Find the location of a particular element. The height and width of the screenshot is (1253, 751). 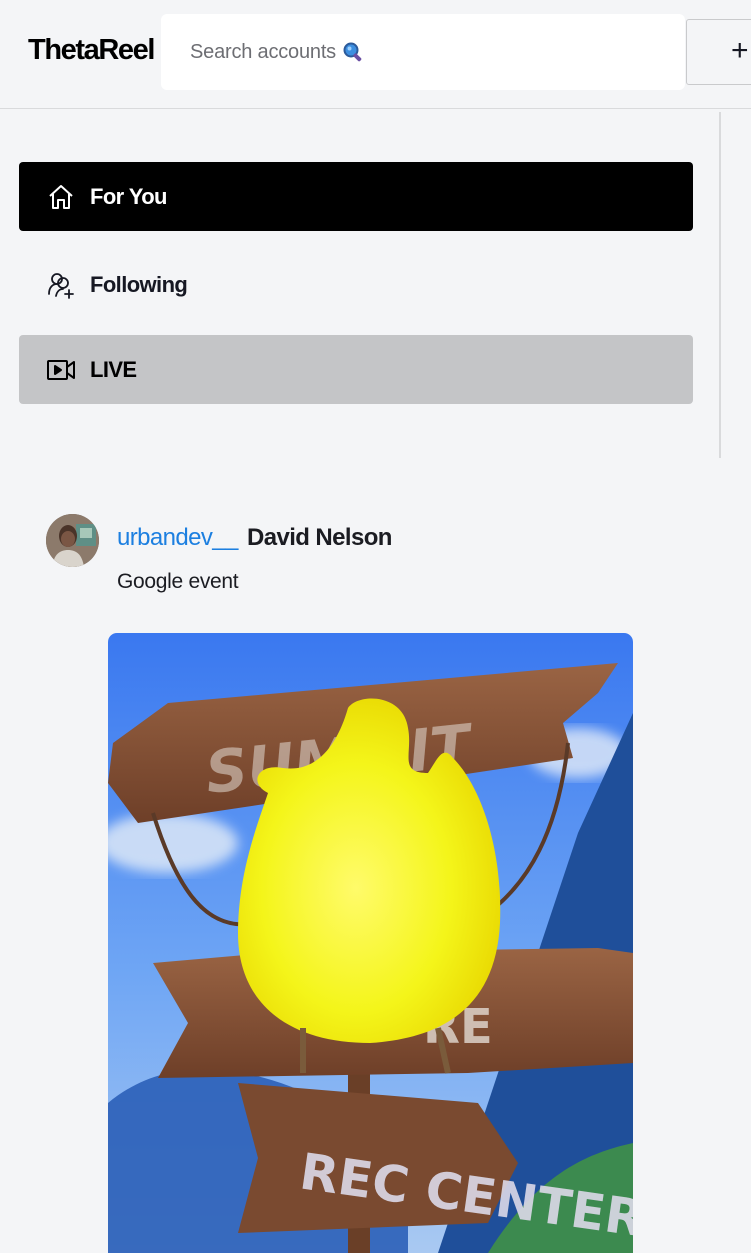

sidebar-item-label: LIVE is located at coordinates (113, 369).